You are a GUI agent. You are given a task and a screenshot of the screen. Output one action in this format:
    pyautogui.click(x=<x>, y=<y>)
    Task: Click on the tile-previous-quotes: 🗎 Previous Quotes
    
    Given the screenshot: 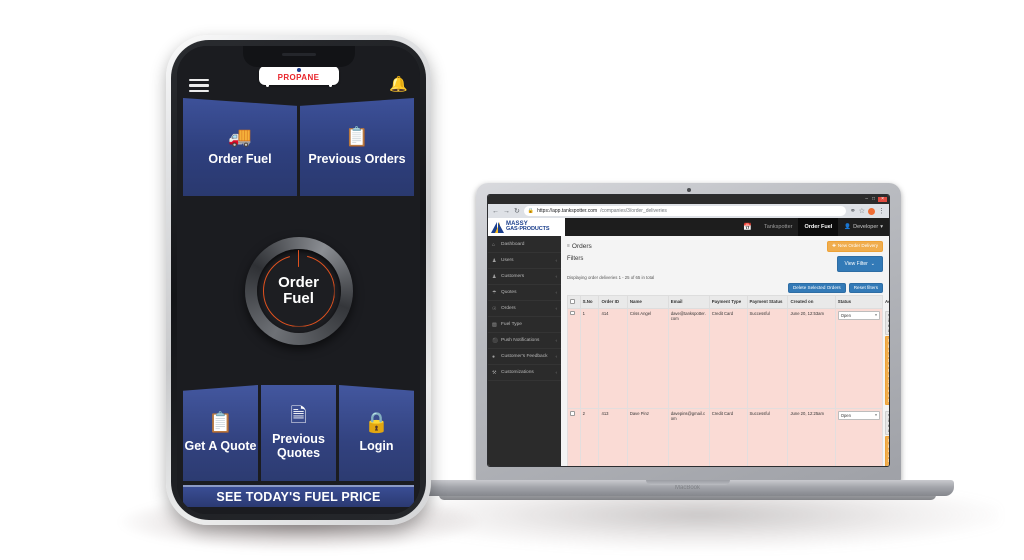 What is the action you would take?
    pyautogui.click(x=298, y=433)
    